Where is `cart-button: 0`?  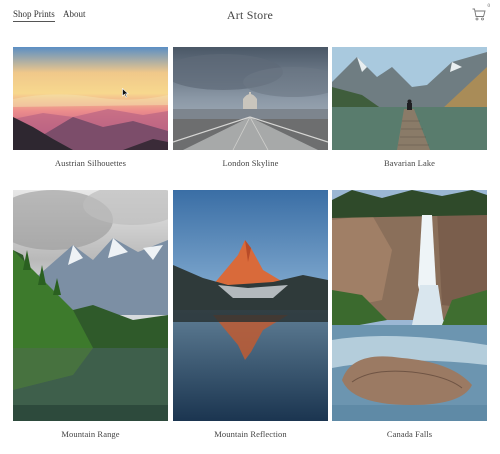 cart-button: 0 is located at coordinates (481, 13).